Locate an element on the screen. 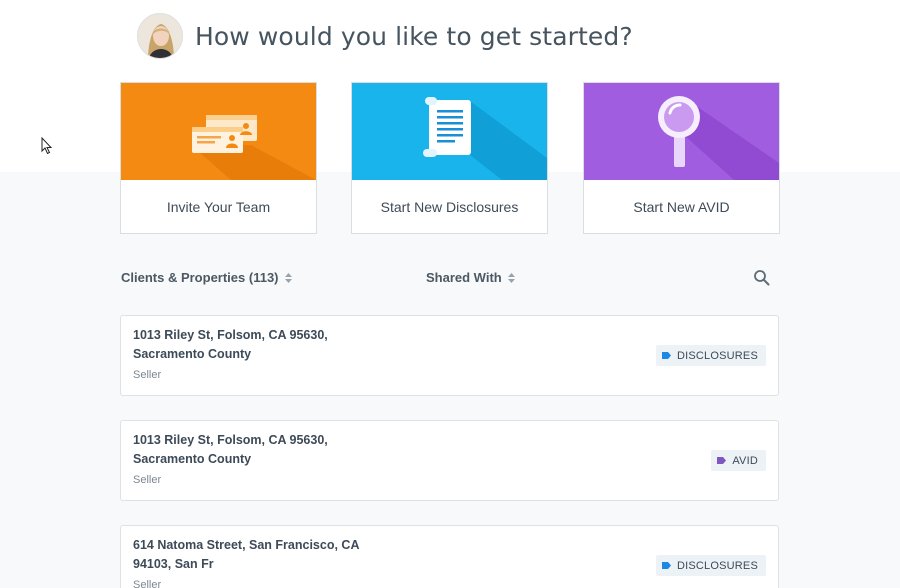 The image size is (900, 588). property-address-line1: 614 Natoma Street, San Francisco, CA is located at coordinates (246, 545).